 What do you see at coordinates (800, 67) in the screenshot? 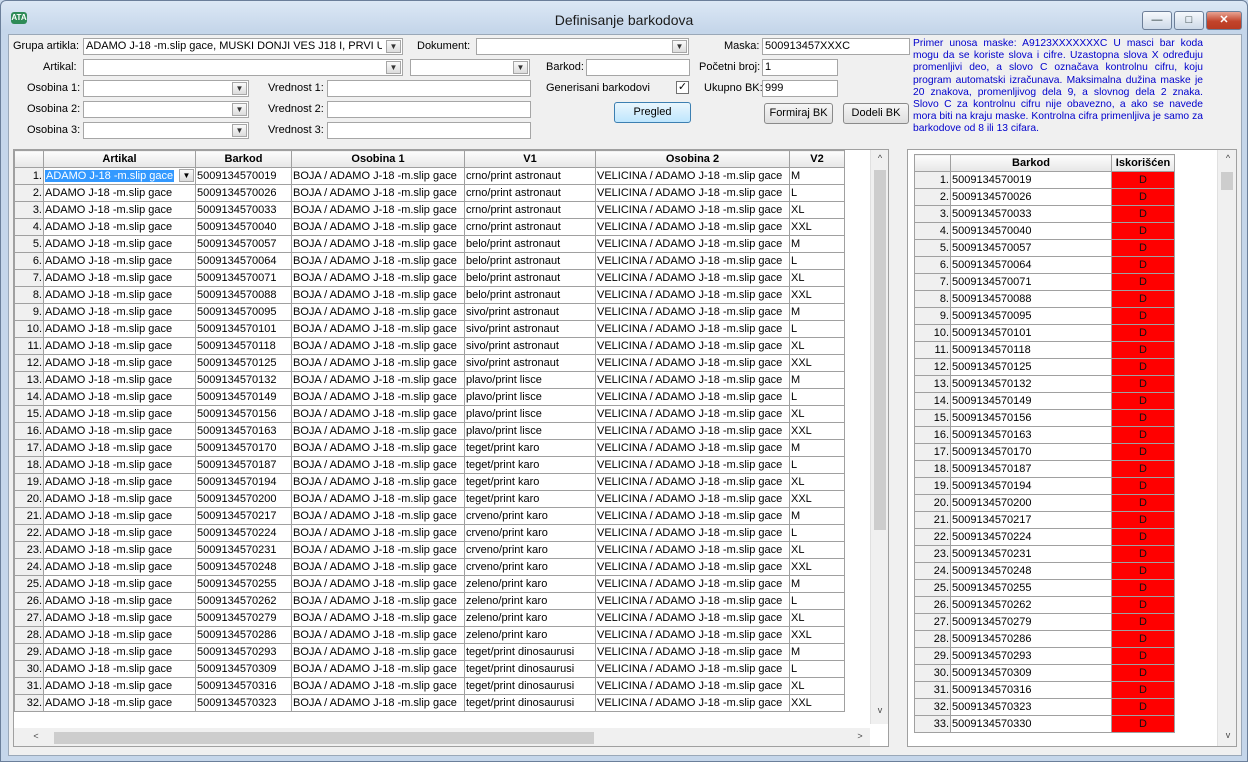
I see `pocetni-broj-input: 1` at bounding box center [800, 67].